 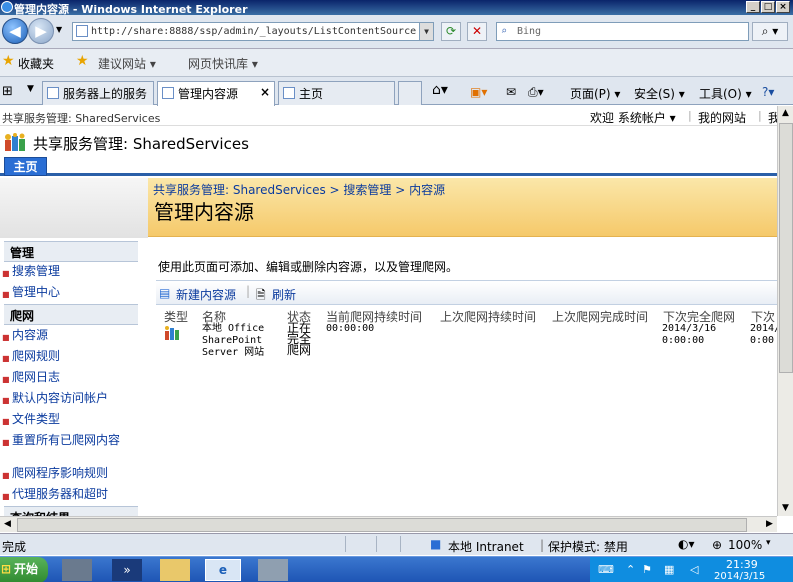 What do you see at coordinates (769, 524) in the screenshot?
I see `scroll-right-icon: ▶` at bounding box center [769, 524].